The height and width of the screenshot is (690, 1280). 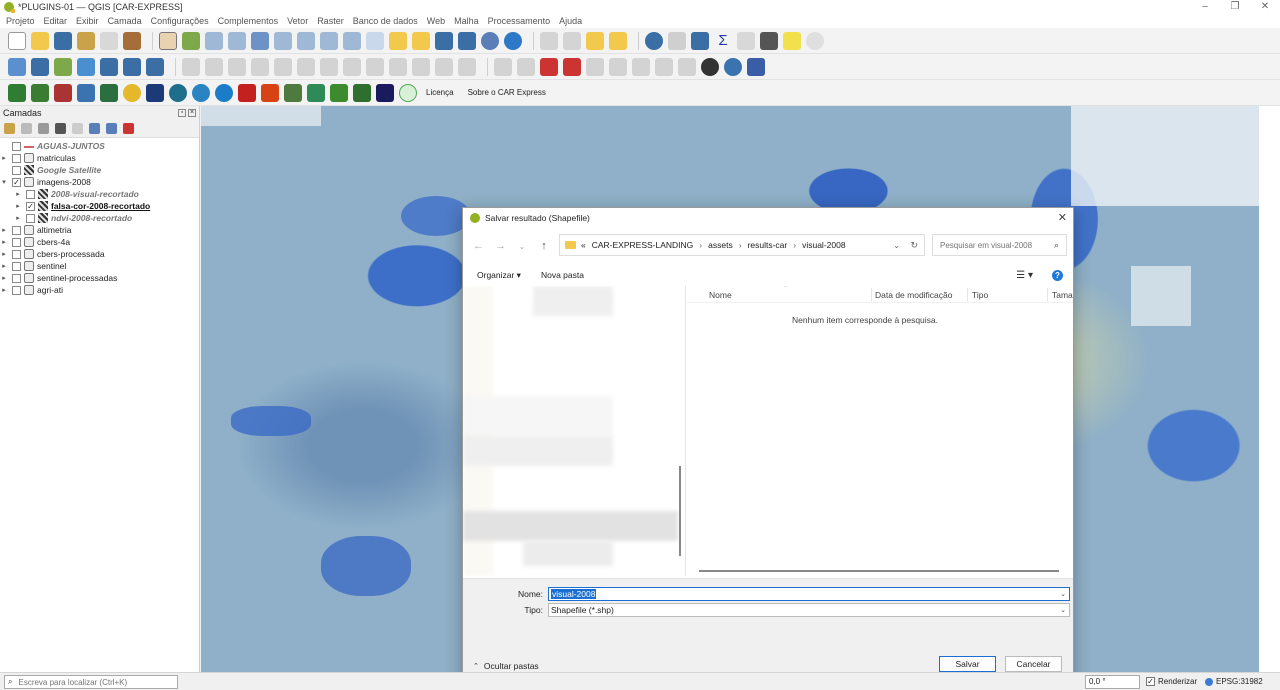 I want to click on bookmark-icon, so click(x=444, y=40).